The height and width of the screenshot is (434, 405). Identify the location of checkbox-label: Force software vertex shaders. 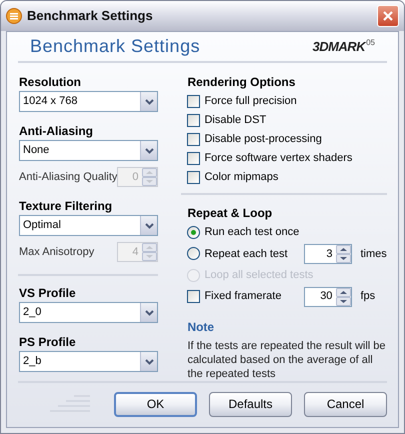
(278, 158).